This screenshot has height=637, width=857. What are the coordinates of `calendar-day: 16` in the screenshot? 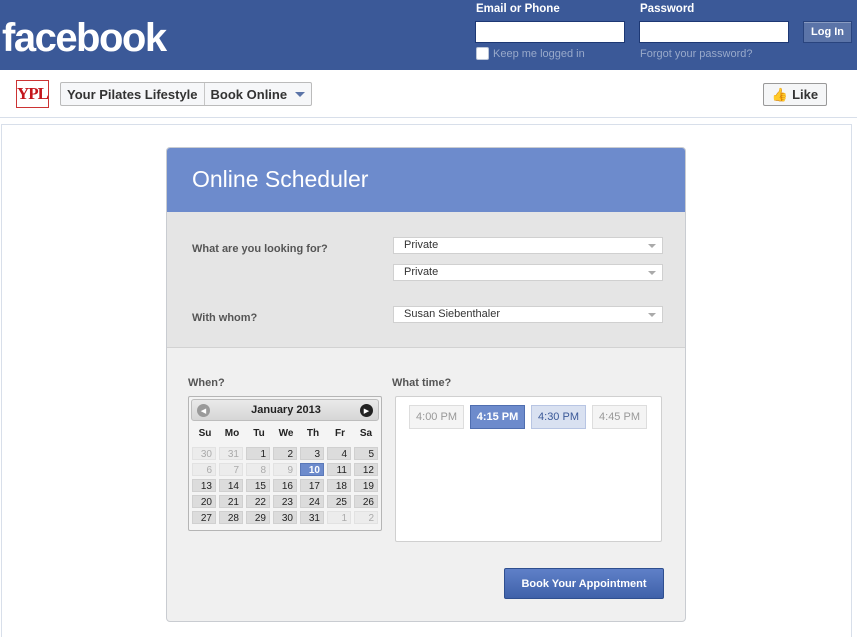 It's located at (285, 485).